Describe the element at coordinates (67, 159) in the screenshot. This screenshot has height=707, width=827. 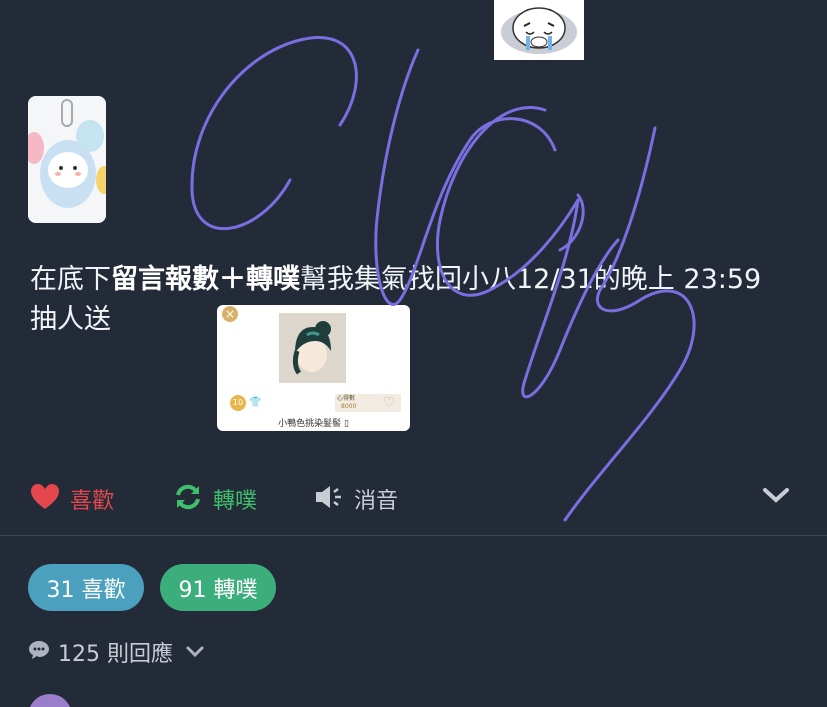
I see `keychain-thumbnail` at that location.